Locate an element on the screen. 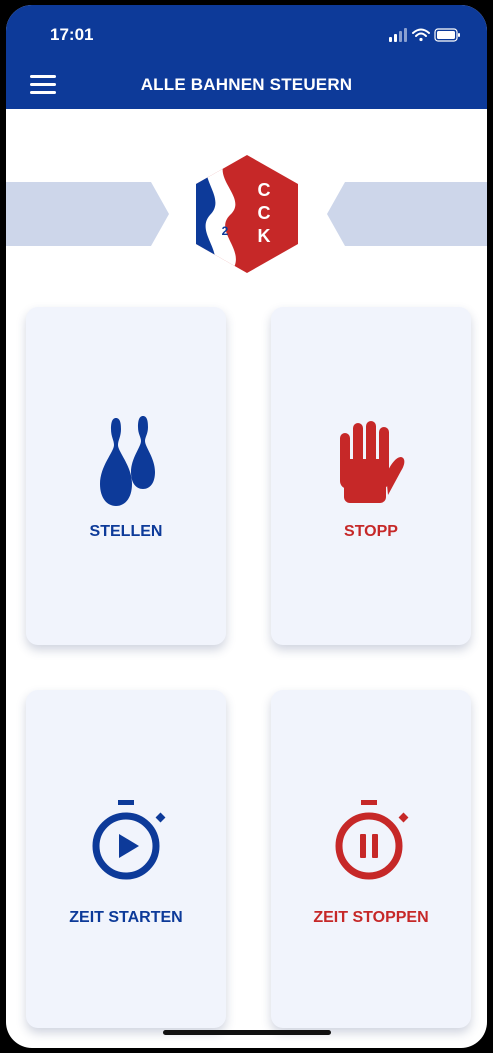 The width and height of the screenshot is (493, 1053). battery-icon is located at coordinates (447, 35).